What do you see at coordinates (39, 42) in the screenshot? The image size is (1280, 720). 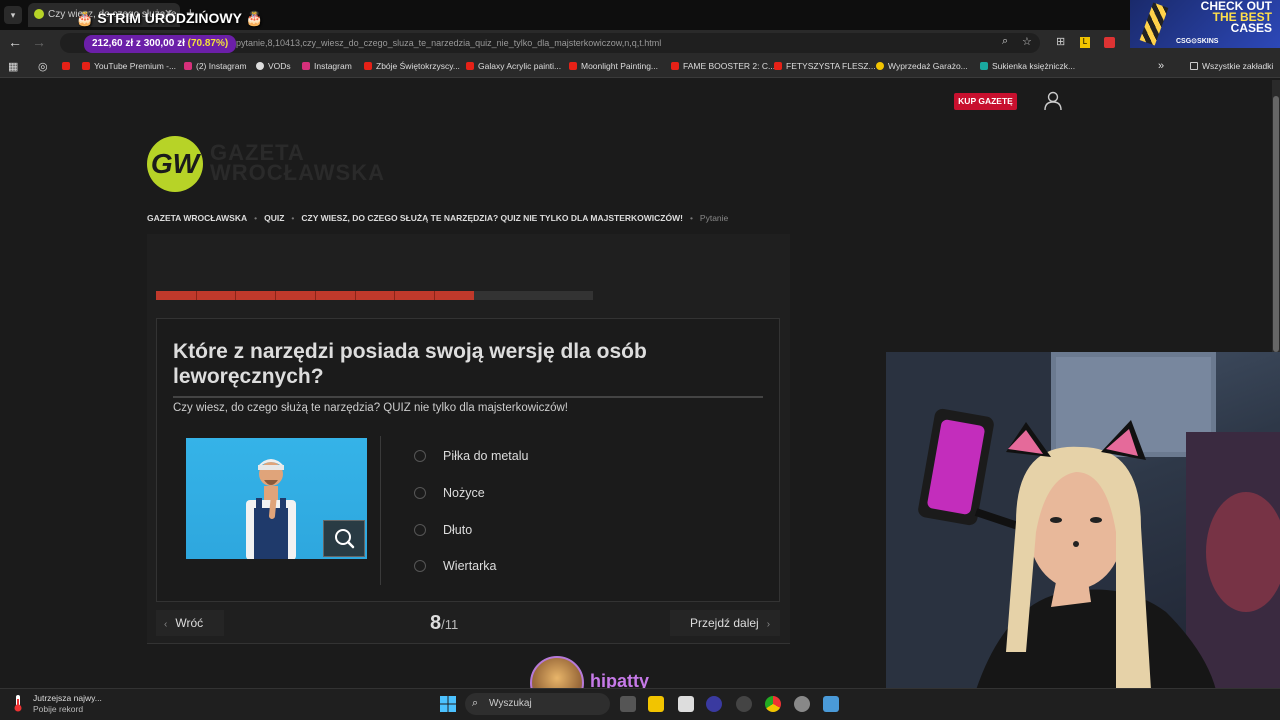 I see `forward-arrow-icon: →` at bounding box center [39, 42].